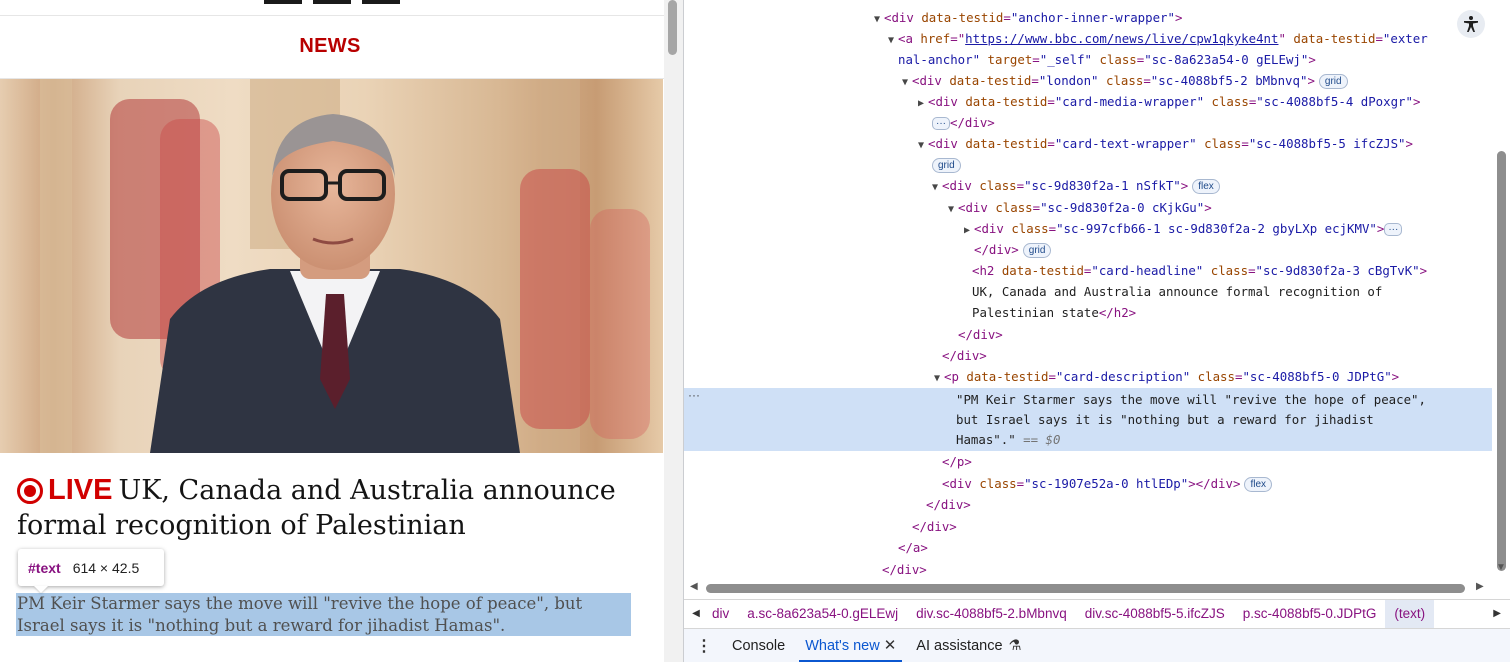 This screenshot has width=1510, height=662. I want to click on tab-label: What's new, so click(842, 645).